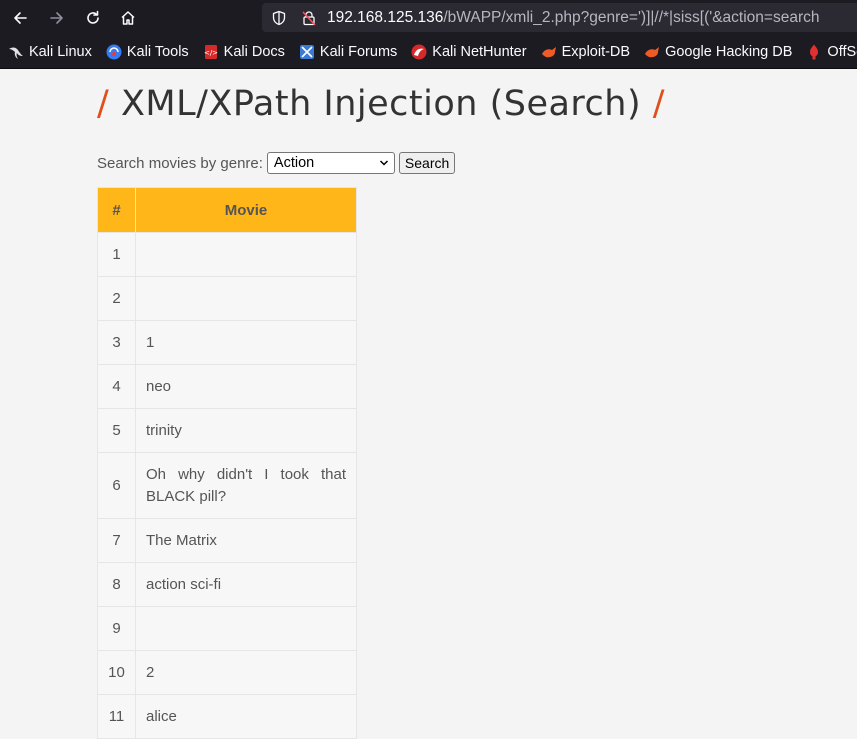  What do you see at coordinates (330, 163) in the screenshot?
I see `genre-select: Action` at bounding box center [330, 163].